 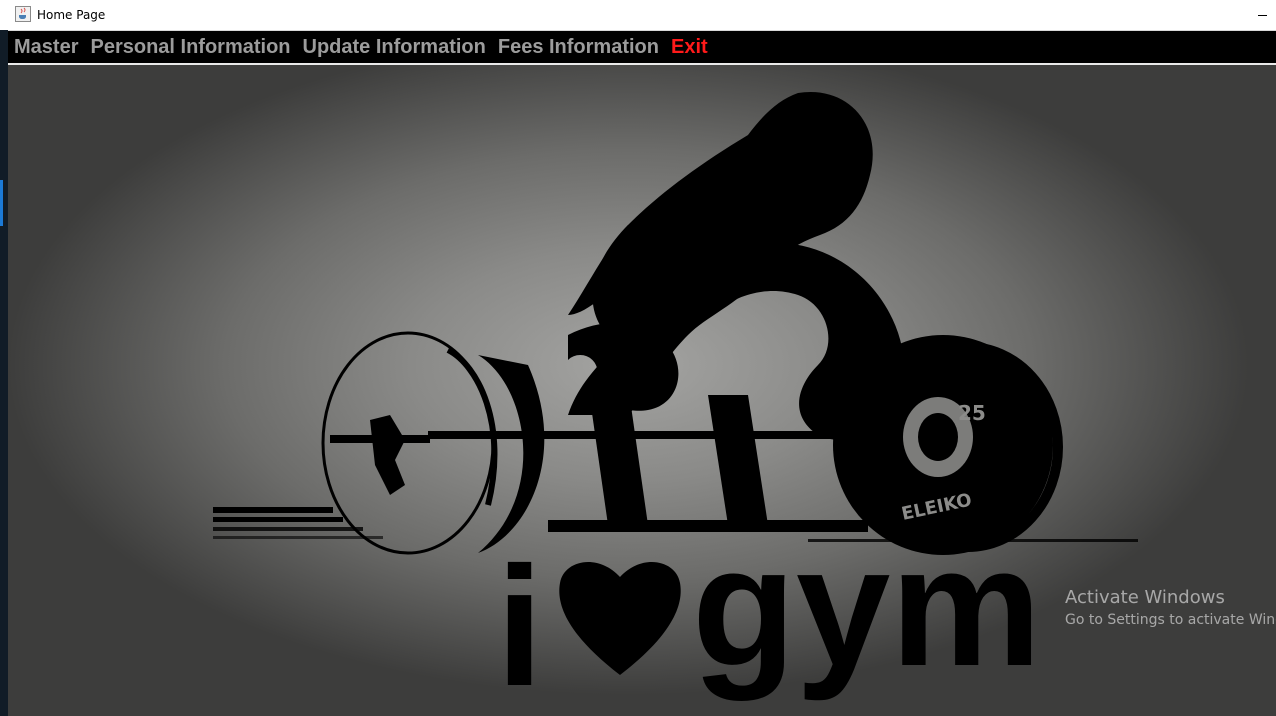 What do you see at coordinates (23, 14) in the screenshot?
I see `java-cup-icon` at bounding box center [23, 14].